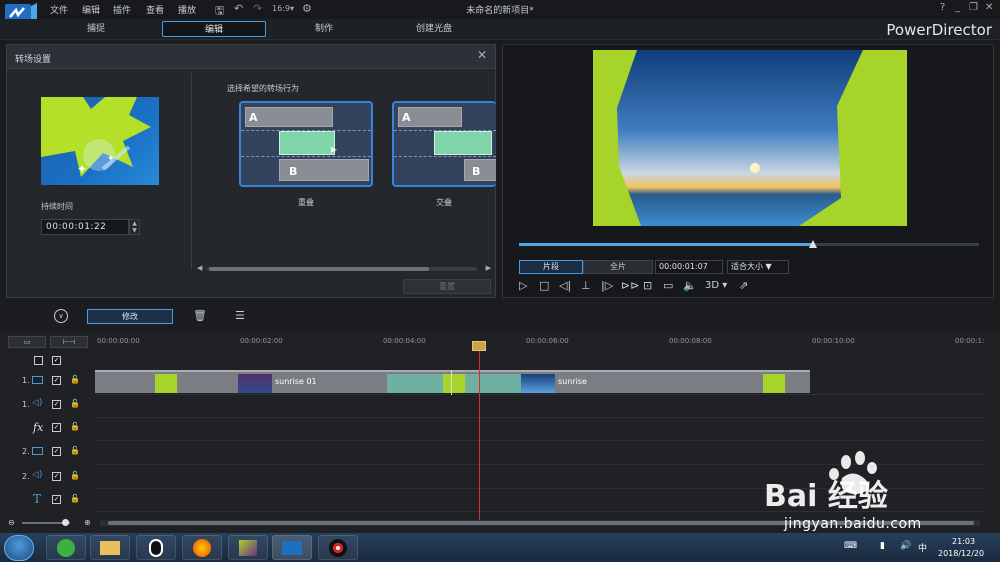 Image resolution: width=1000 pixels, height=562 pixels. I want to click on split-icon: ⊥, so click(586, 285).